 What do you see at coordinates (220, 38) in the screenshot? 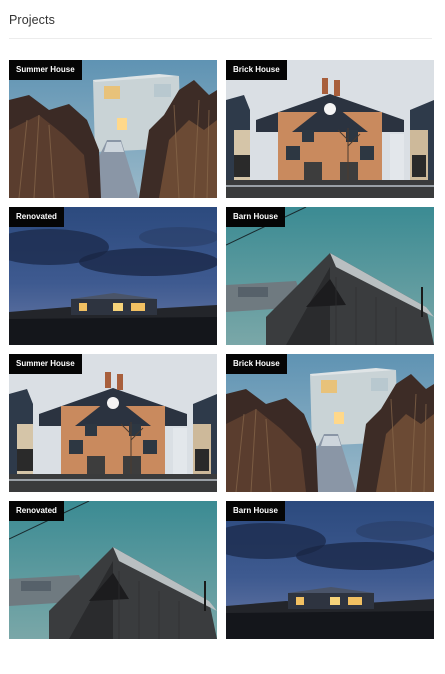
I see `header-divider` at bounding box center [220, 38].